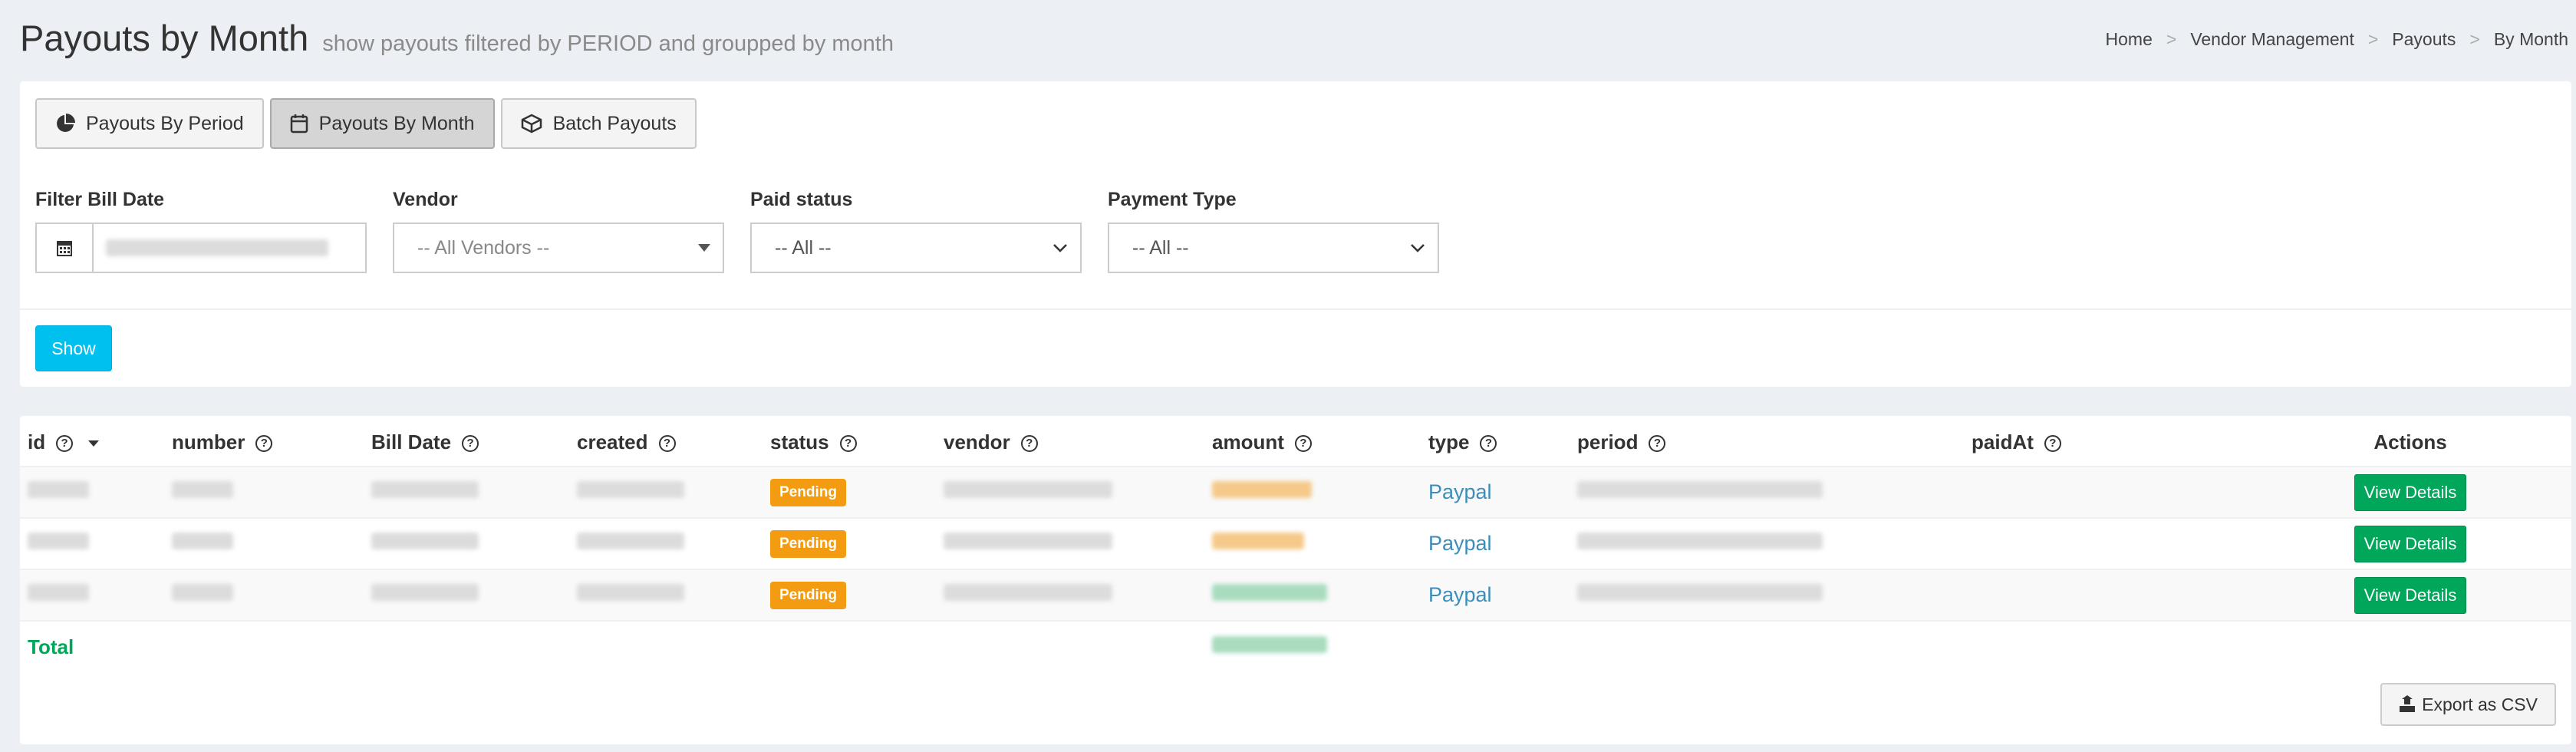 The image size is (2576, 752). What do you see at coordinates (425, 199) in the screenshot?
I see `filter-vendor-label: Vendor` at bounding box center [425, 199].